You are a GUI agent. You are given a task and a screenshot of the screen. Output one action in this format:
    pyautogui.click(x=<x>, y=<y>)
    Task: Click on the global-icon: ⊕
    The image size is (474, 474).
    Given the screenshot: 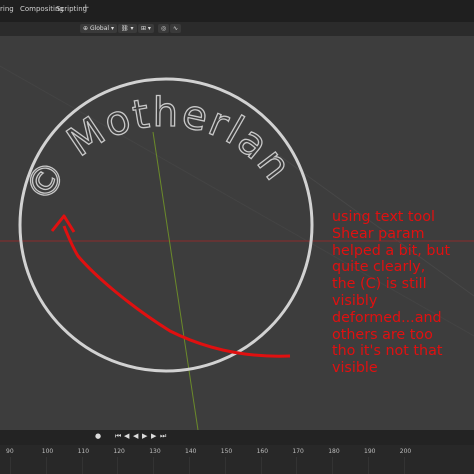 What is the action you would take?
    pyautogui.click(x=86, y=28)
    